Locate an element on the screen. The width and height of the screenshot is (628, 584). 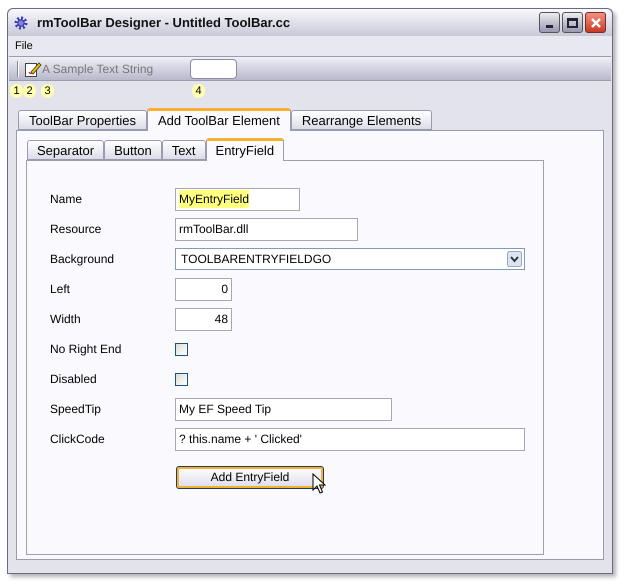
add-button: Add EntryField is located at coordinates (250, 477).